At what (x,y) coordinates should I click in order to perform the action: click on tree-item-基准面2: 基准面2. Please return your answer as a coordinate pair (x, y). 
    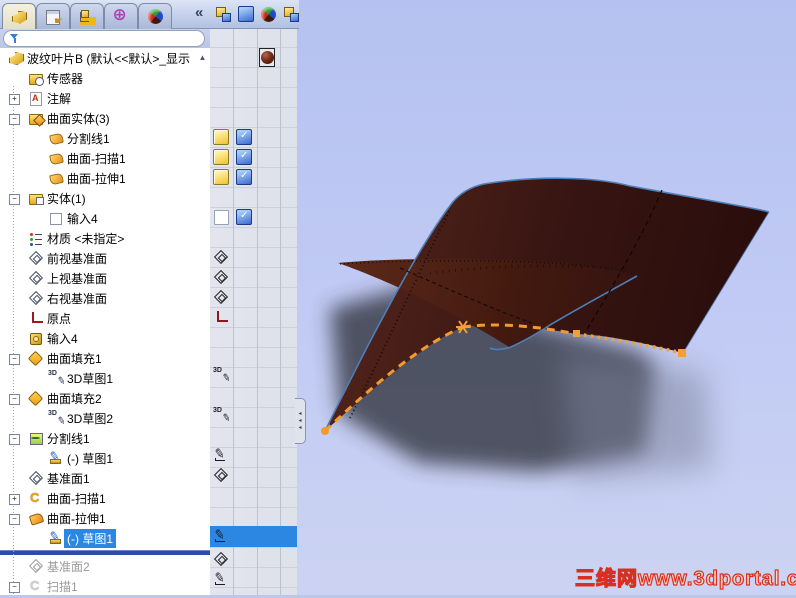
    Looking at the image, I should click on (105, 566).